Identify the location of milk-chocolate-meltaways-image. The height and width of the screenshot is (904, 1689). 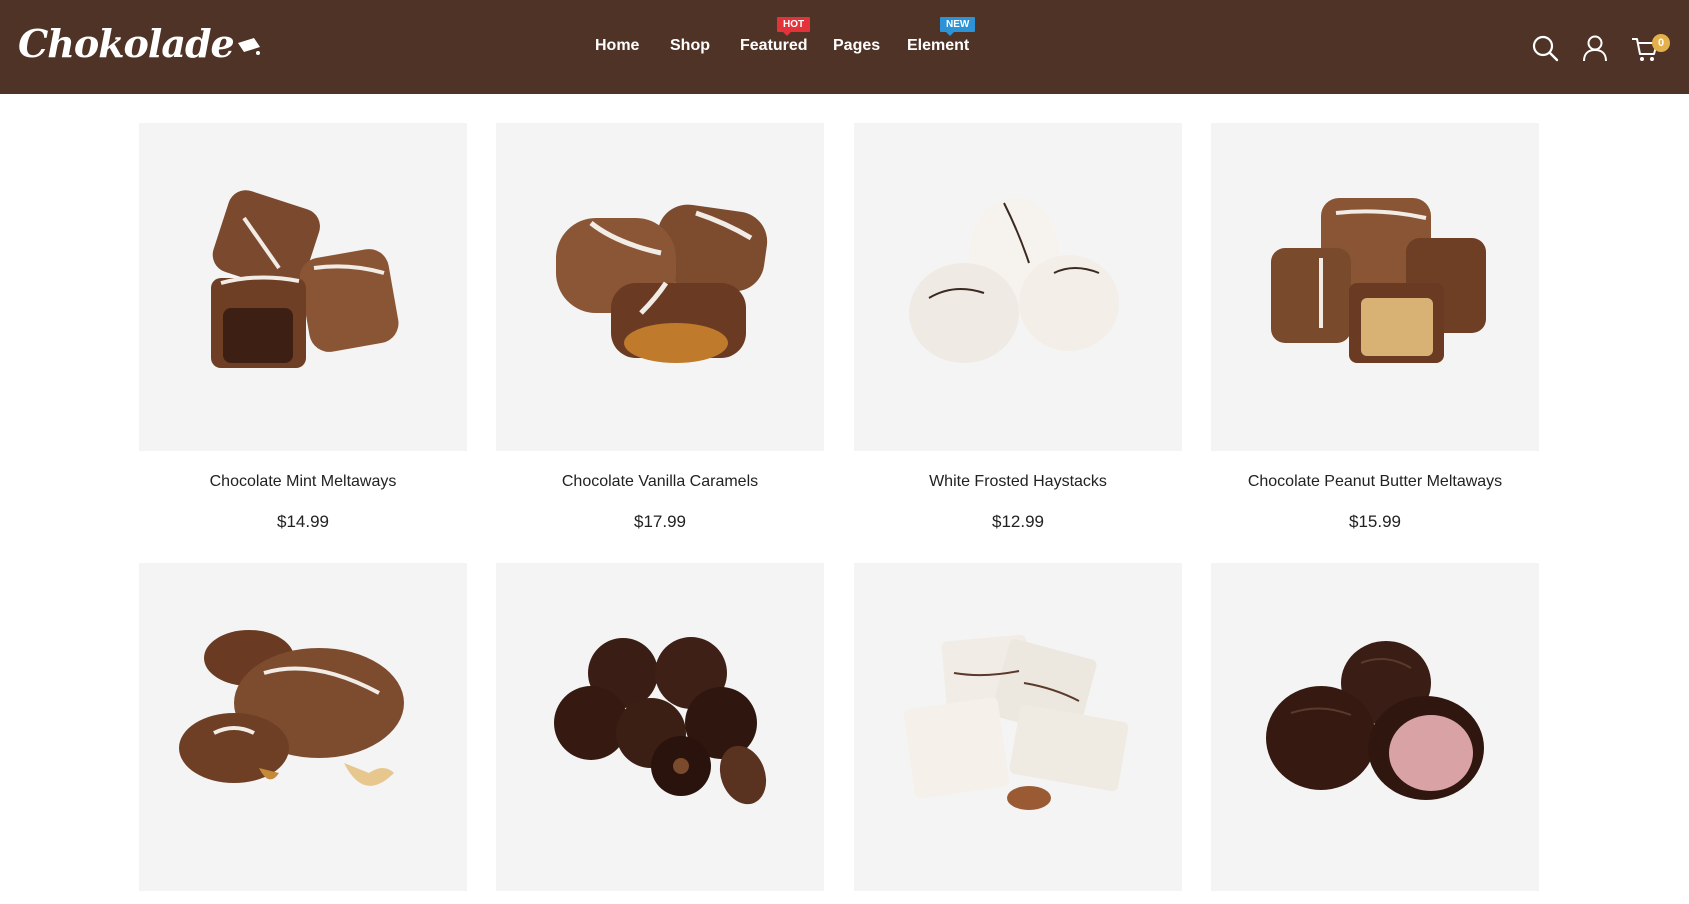
(305, 279).